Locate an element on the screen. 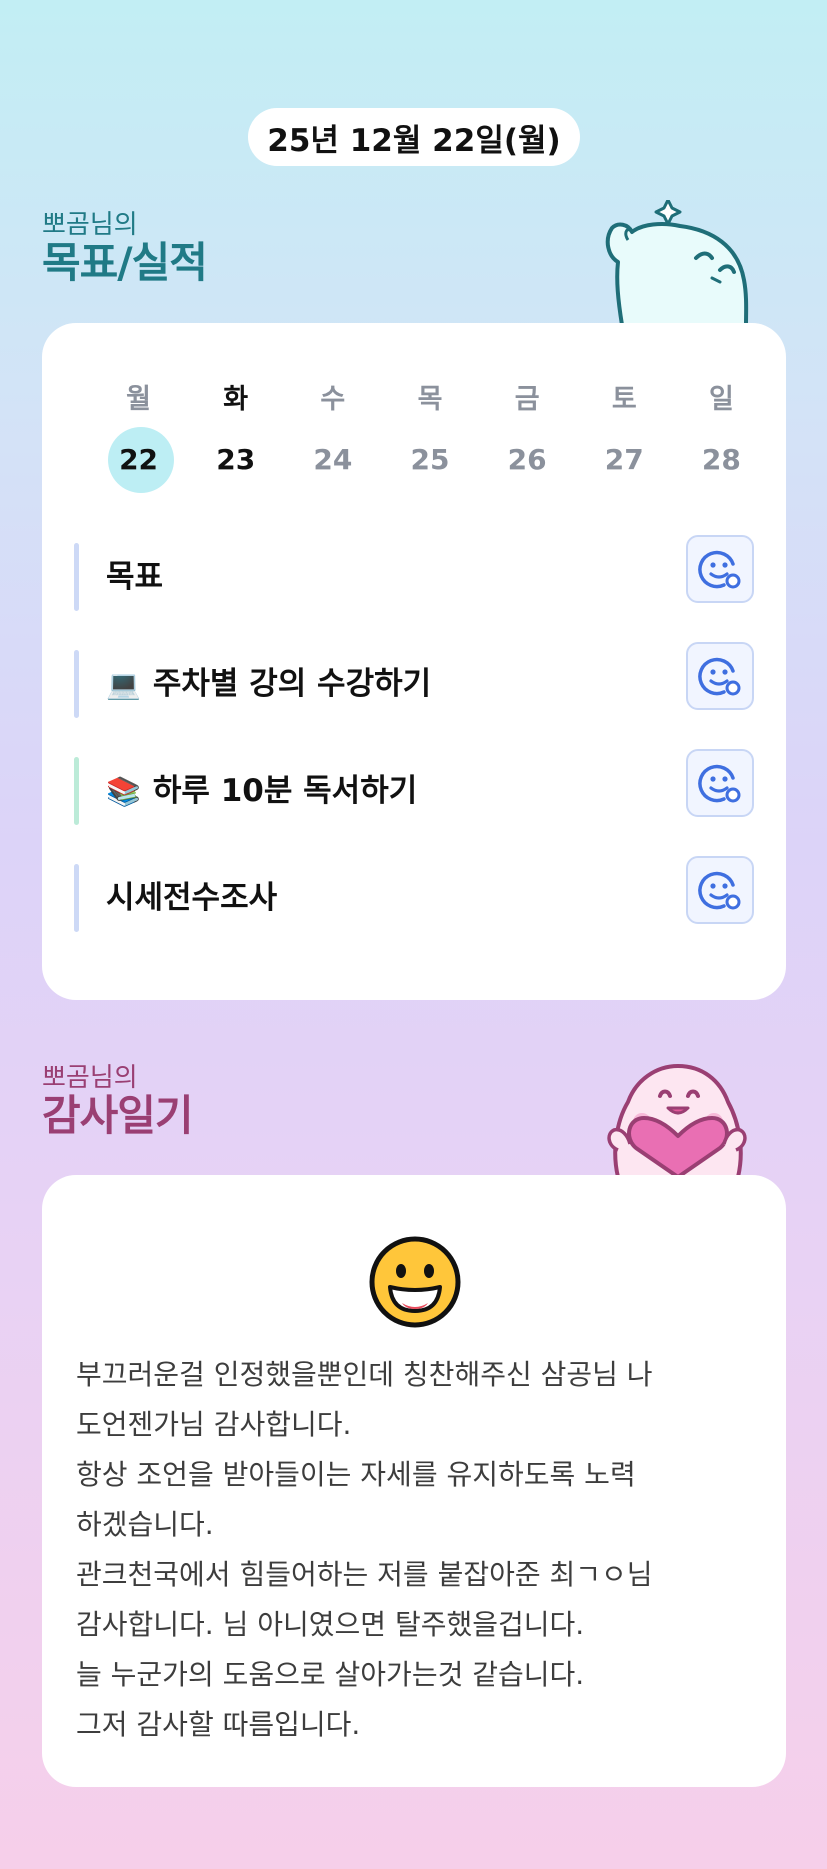 The height and width of the screenshot is (1869, 827). goal-section-title: 뽀곰님의 목표/실적 is located at coordinates (125, 248).